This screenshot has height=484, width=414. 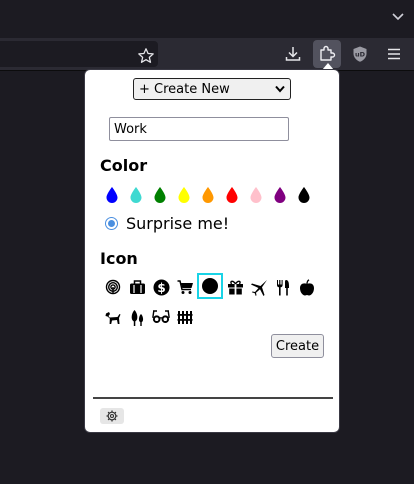 I want to click on surprise-radio, so click(x=111, y=223).